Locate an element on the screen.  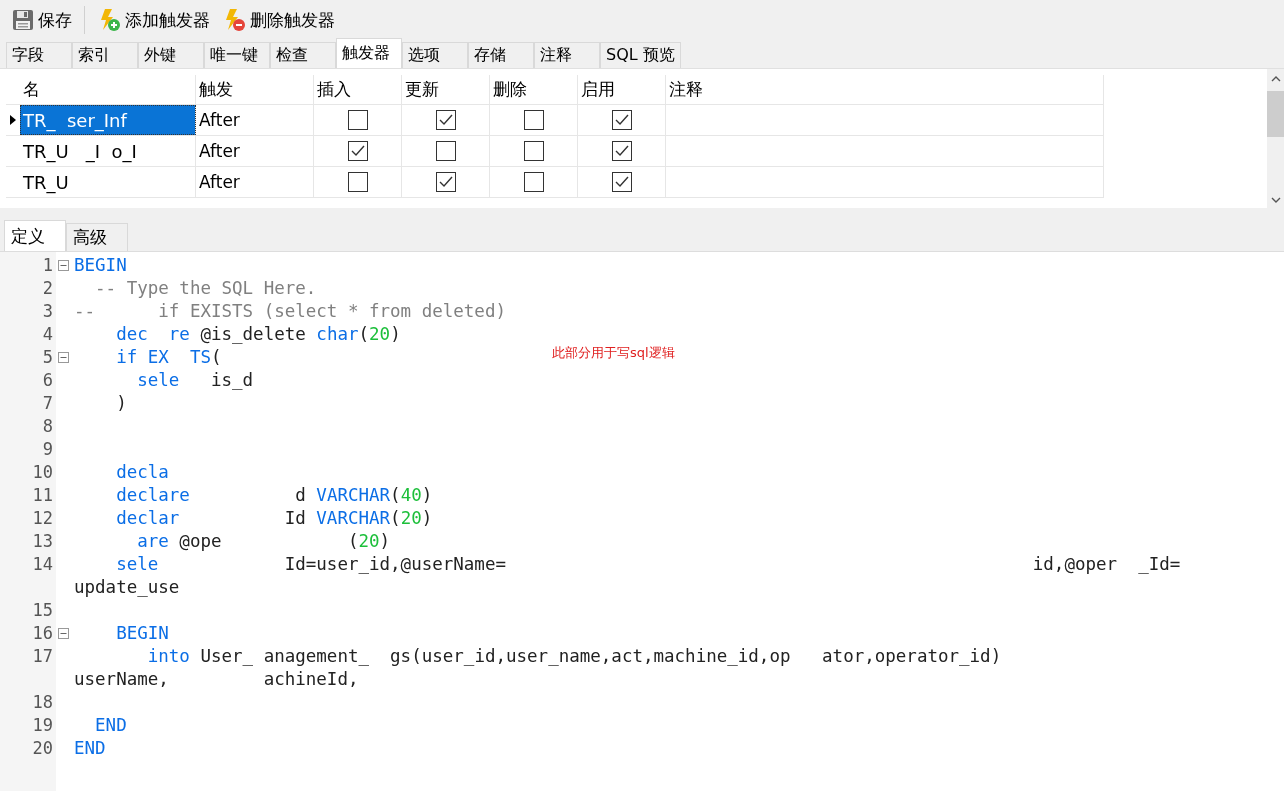
code-text: User_ anagement_ gs(user_id,user_name,act,machine_id,op ator,operator_id) is located at coordinates (600, 656).